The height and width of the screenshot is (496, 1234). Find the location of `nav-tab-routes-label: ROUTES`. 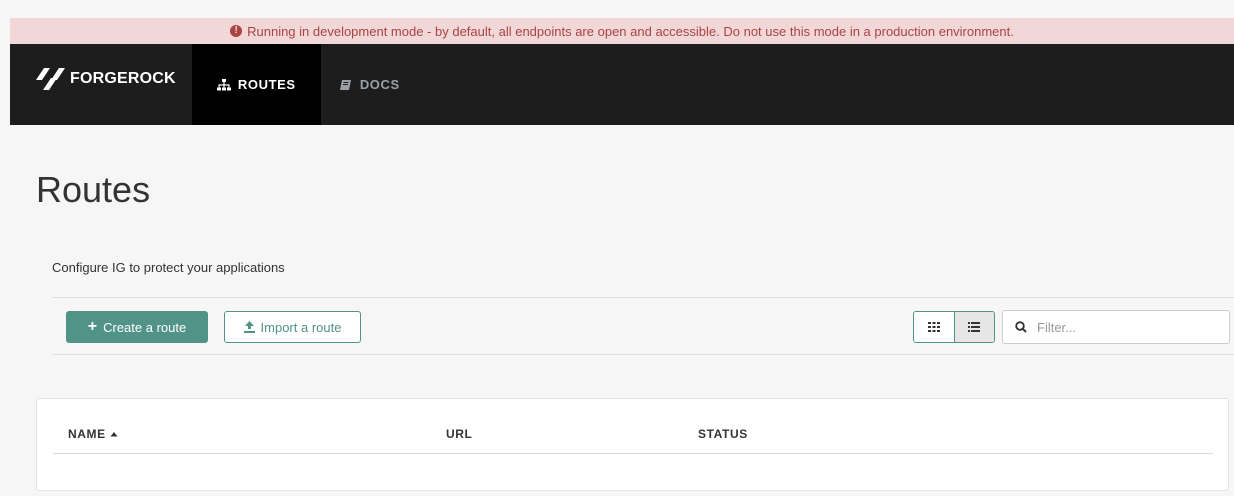

nav-tab-routes-label: ROUTES is located at coordinates (266, 84).